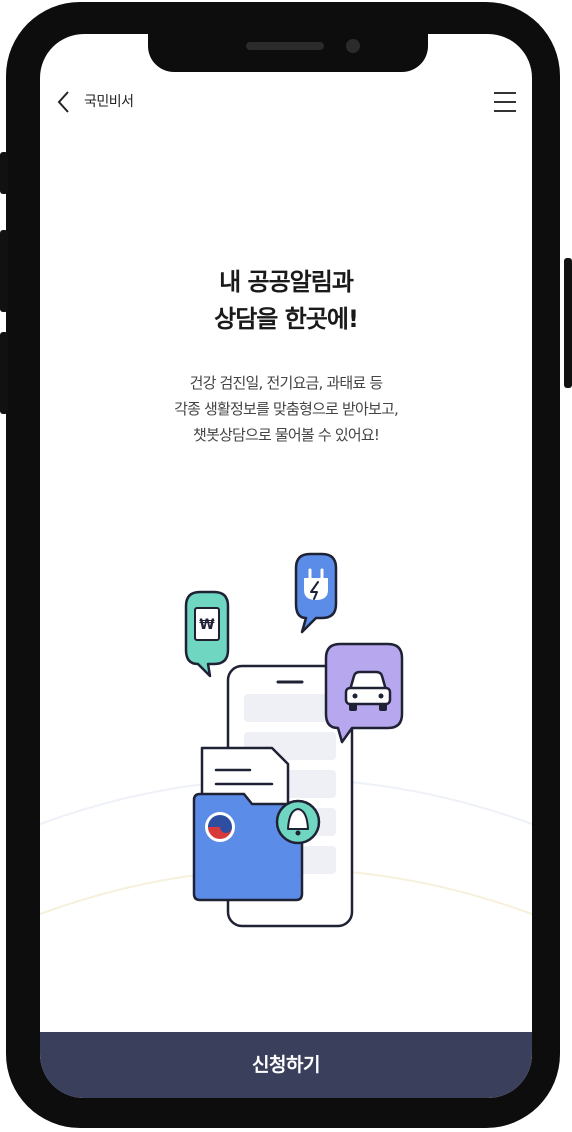  I want to click on headline: 내 공공알림과 상담을 한곳에!, so click(286, 301).